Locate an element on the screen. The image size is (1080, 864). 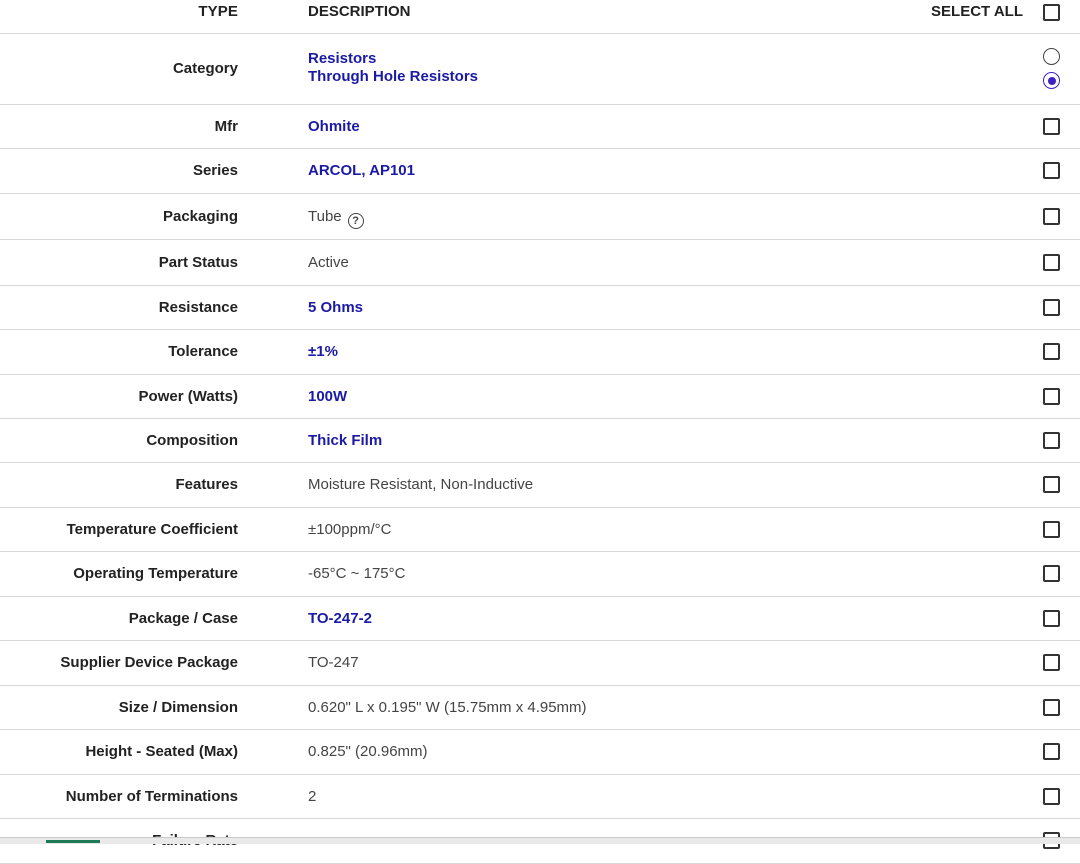
row-value: 2 is located at coordinates (312, 796).